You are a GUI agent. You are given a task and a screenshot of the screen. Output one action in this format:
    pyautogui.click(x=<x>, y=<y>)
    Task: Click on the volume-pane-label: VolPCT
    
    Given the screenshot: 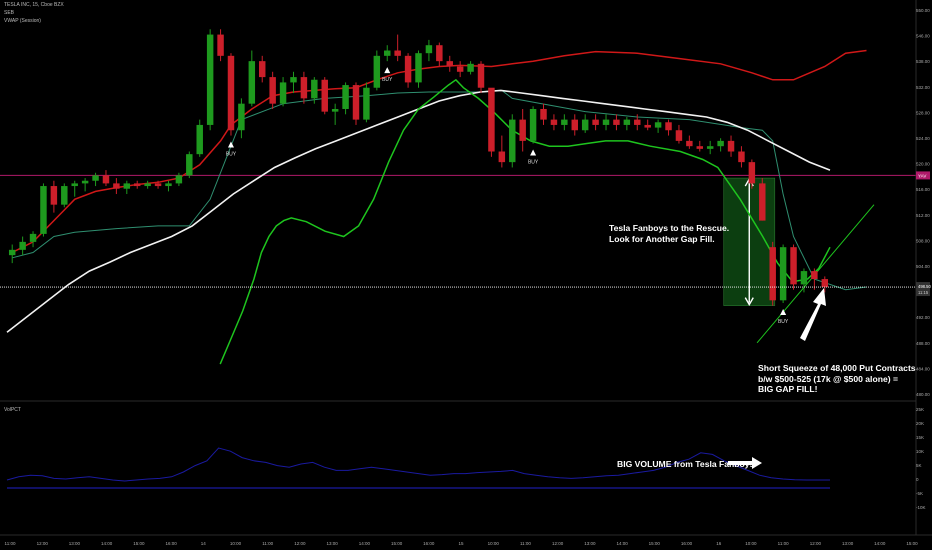 What is the action you would take?
    pyautogui.click(x=12, y=410)
    